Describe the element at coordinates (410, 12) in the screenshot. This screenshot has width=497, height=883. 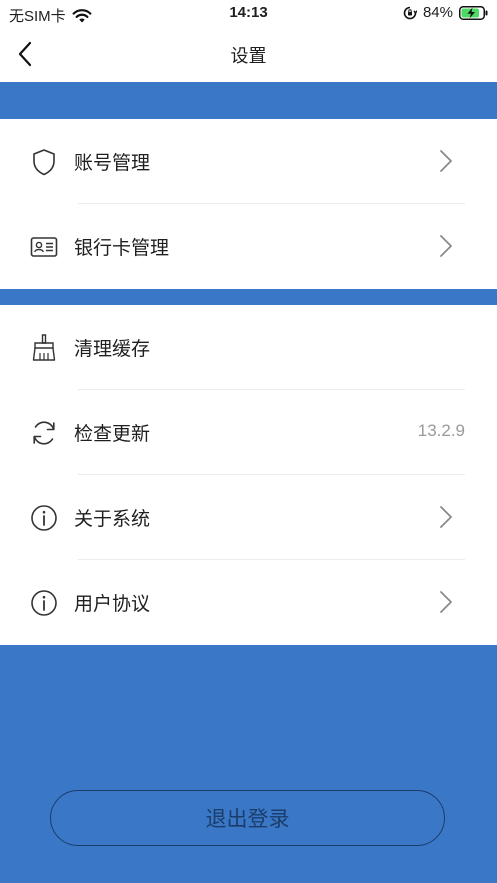
I see `orientation-lock-icon` at that location.